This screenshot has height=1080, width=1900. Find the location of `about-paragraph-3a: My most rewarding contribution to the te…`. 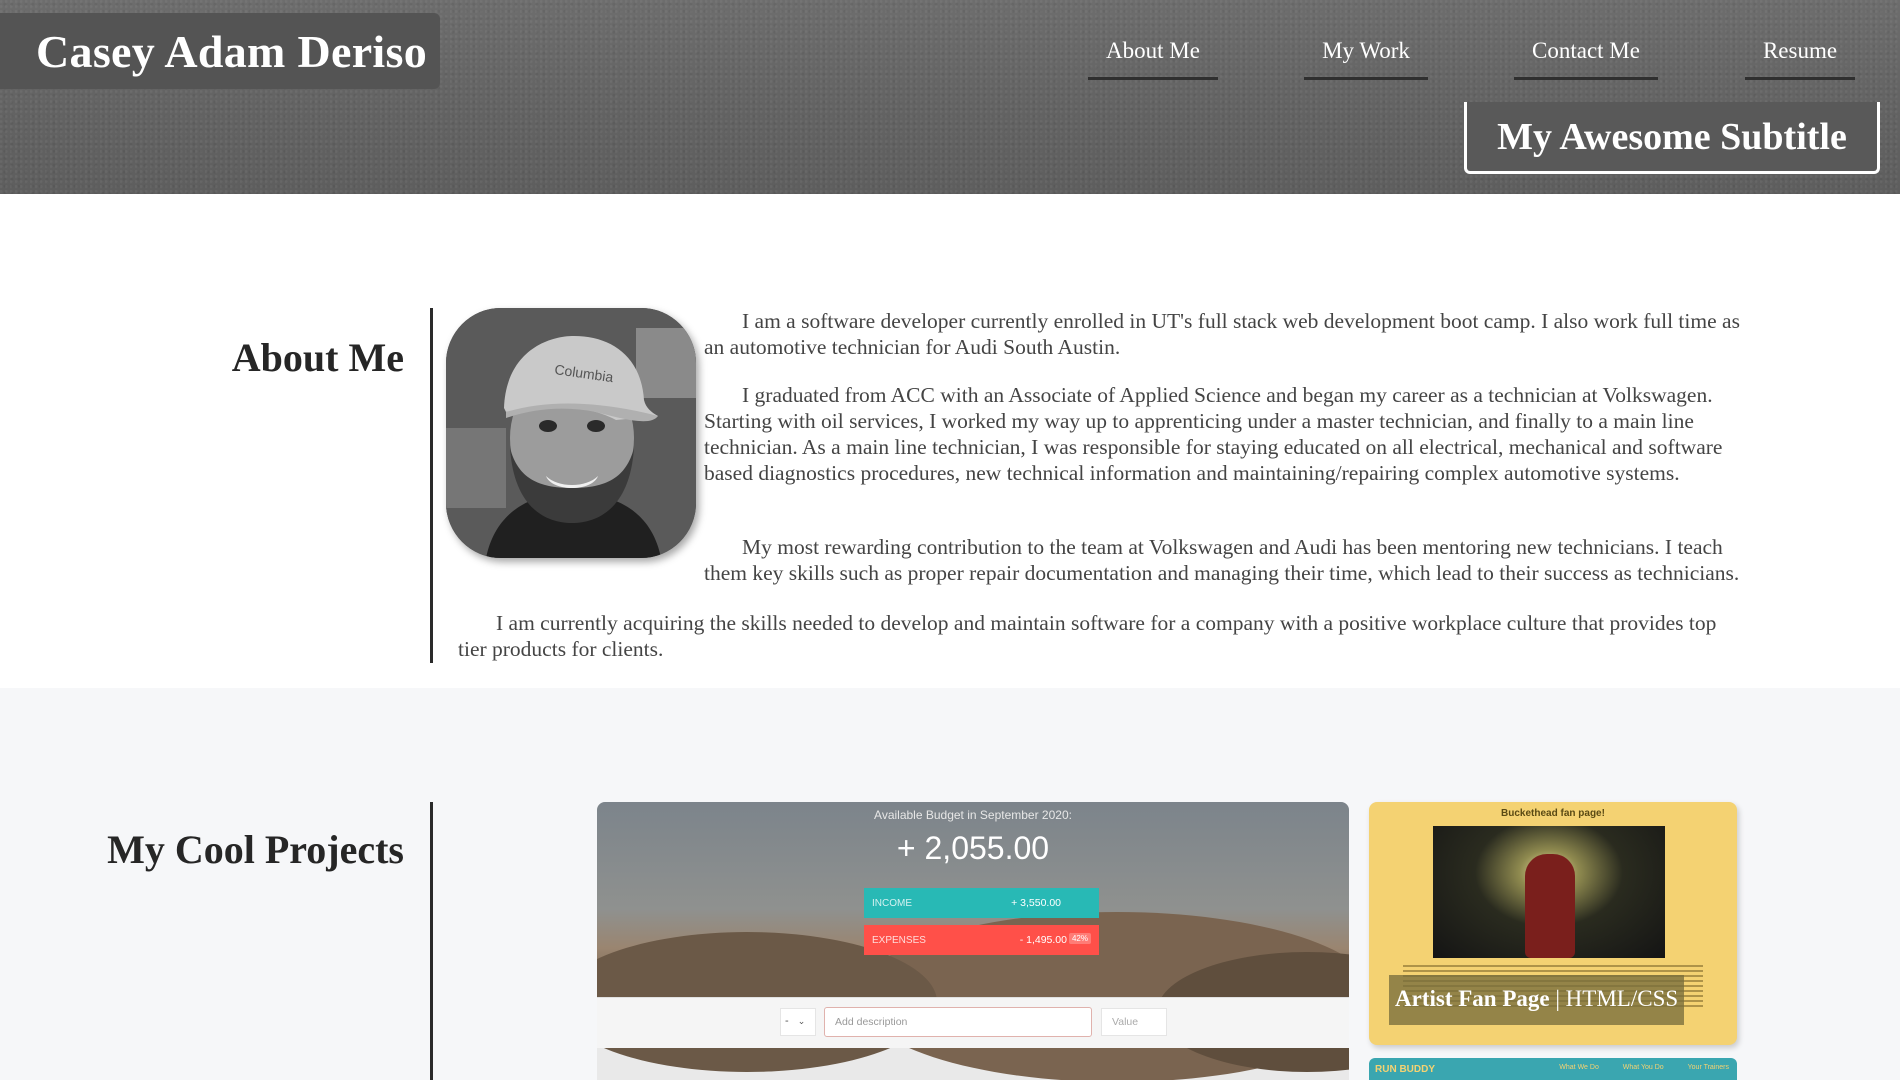

about-paragraph-3a: My most rewarding contribution to the te… is located at coordinates (1234, 560).